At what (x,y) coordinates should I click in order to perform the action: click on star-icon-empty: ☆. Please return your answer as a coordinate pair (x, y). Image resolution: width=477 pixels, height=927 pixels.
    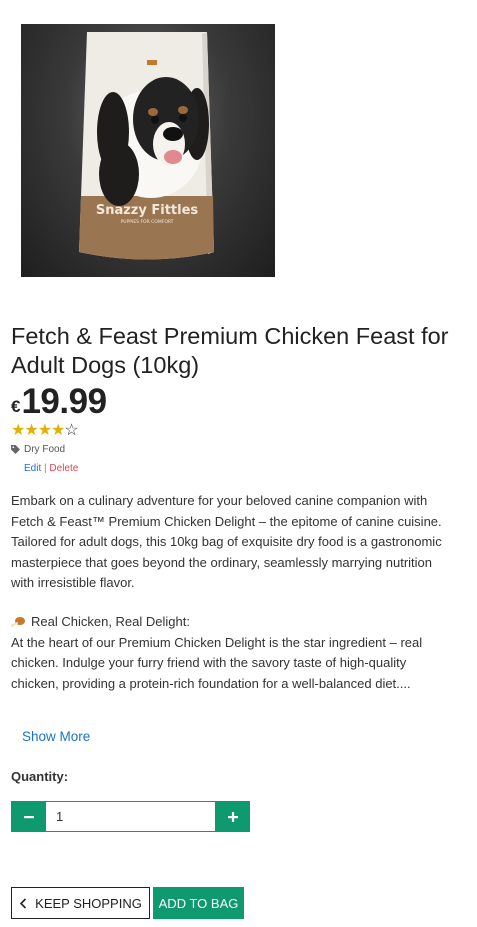
    Looking at the image, I should click on (71, 430).